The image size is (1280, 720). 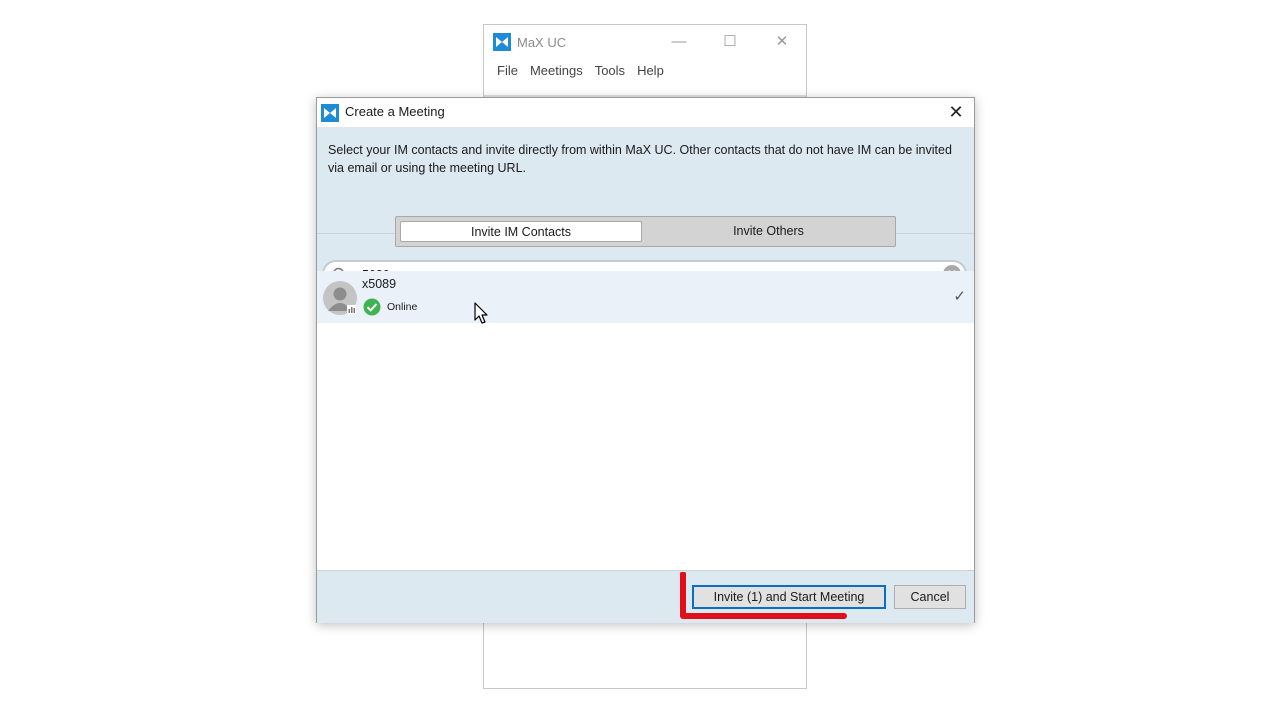 I want to click on invite-tabs: Invite IM Contacts Invite Others, so click(x=645, y=231).